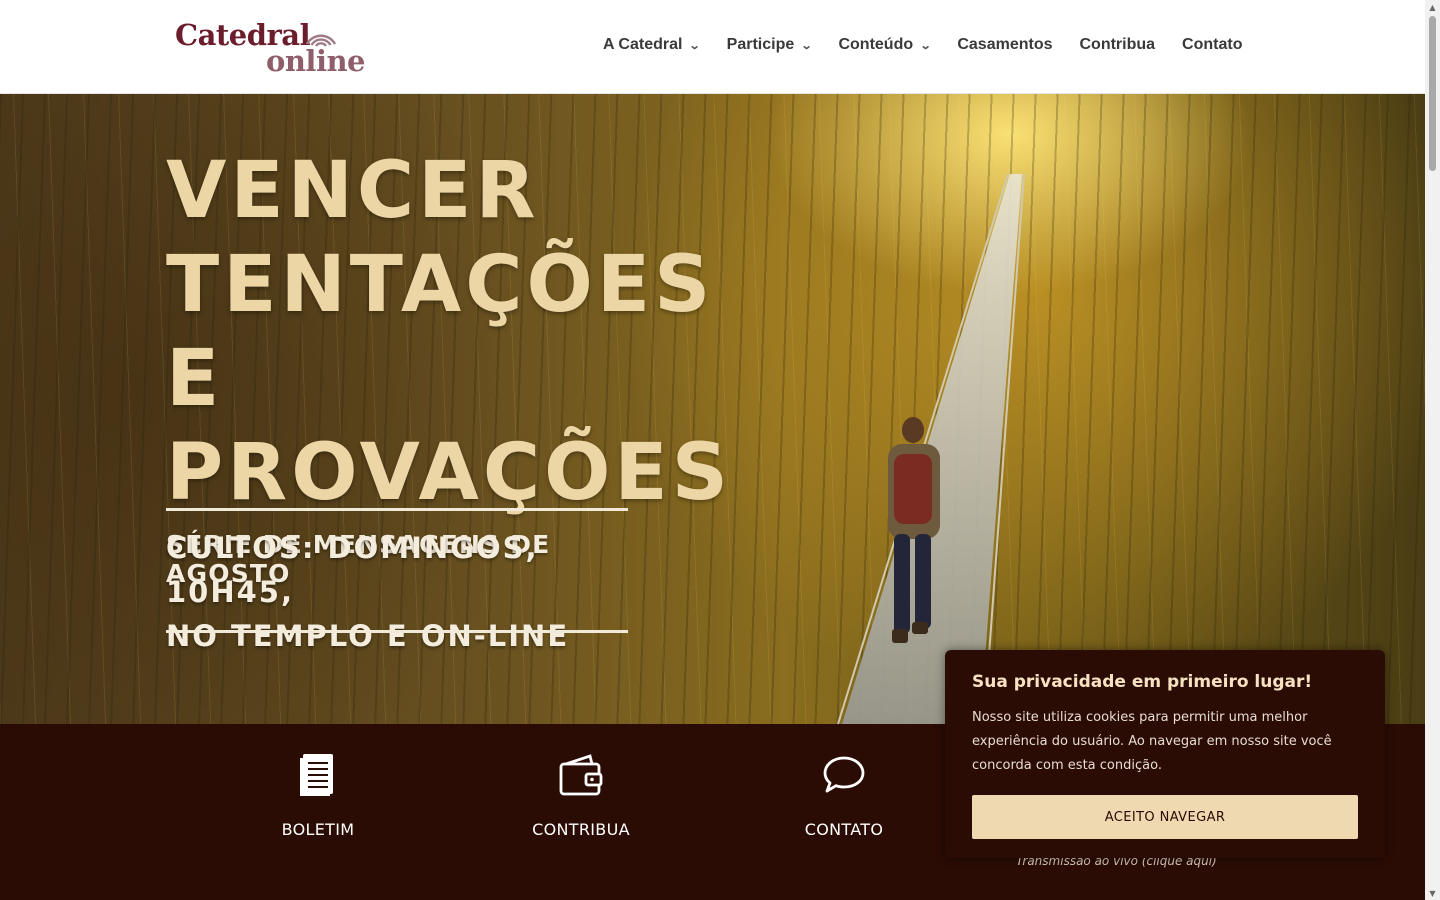  Describe the element at coordinates (1432, 450) in the screenshot. I see `page-scrollbar: ▲ ▼` at that location.